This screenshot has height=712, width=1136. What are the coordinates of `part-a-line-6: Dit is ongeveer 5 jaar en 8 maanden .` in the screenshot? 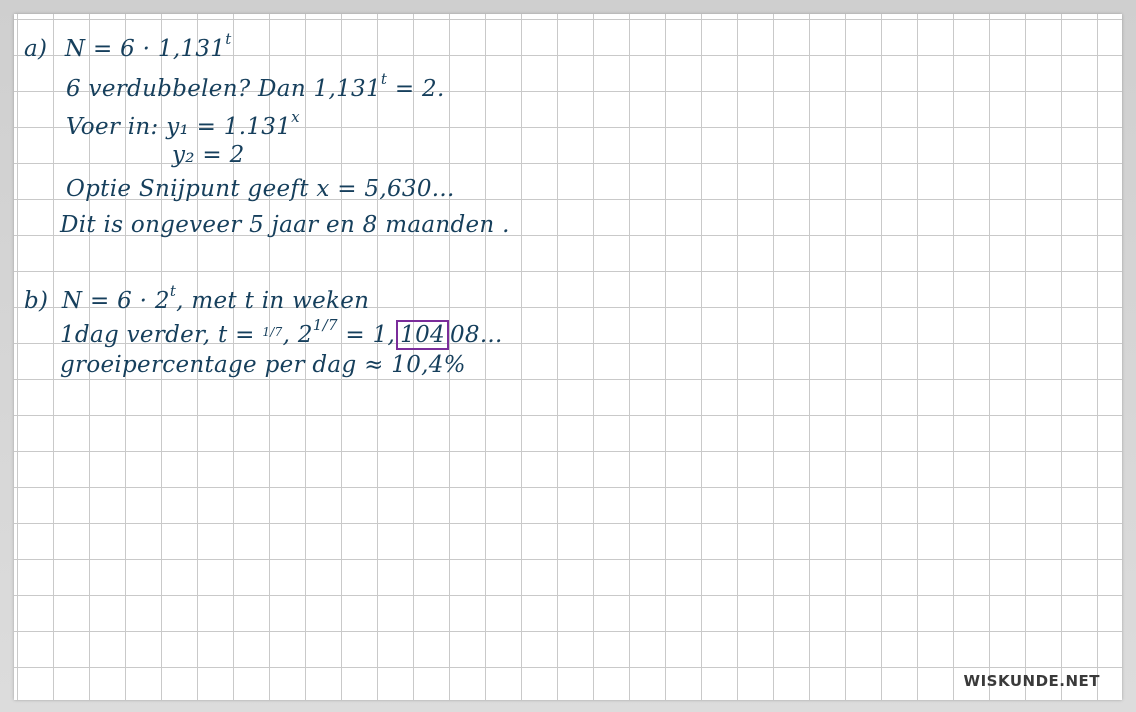 It's located at (285, 225).